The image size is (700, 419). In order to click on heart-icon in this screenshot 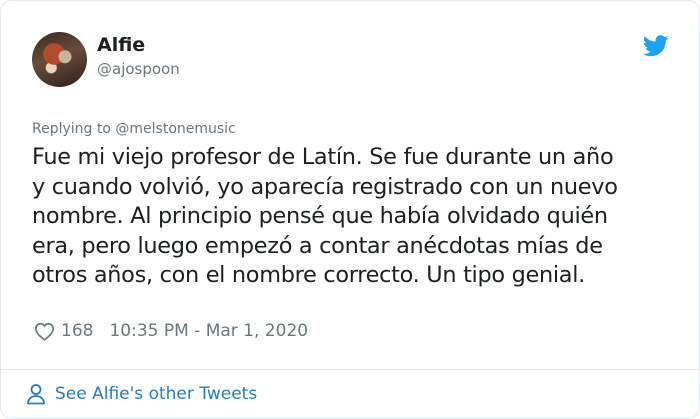, I will do `click(44, 331)`.